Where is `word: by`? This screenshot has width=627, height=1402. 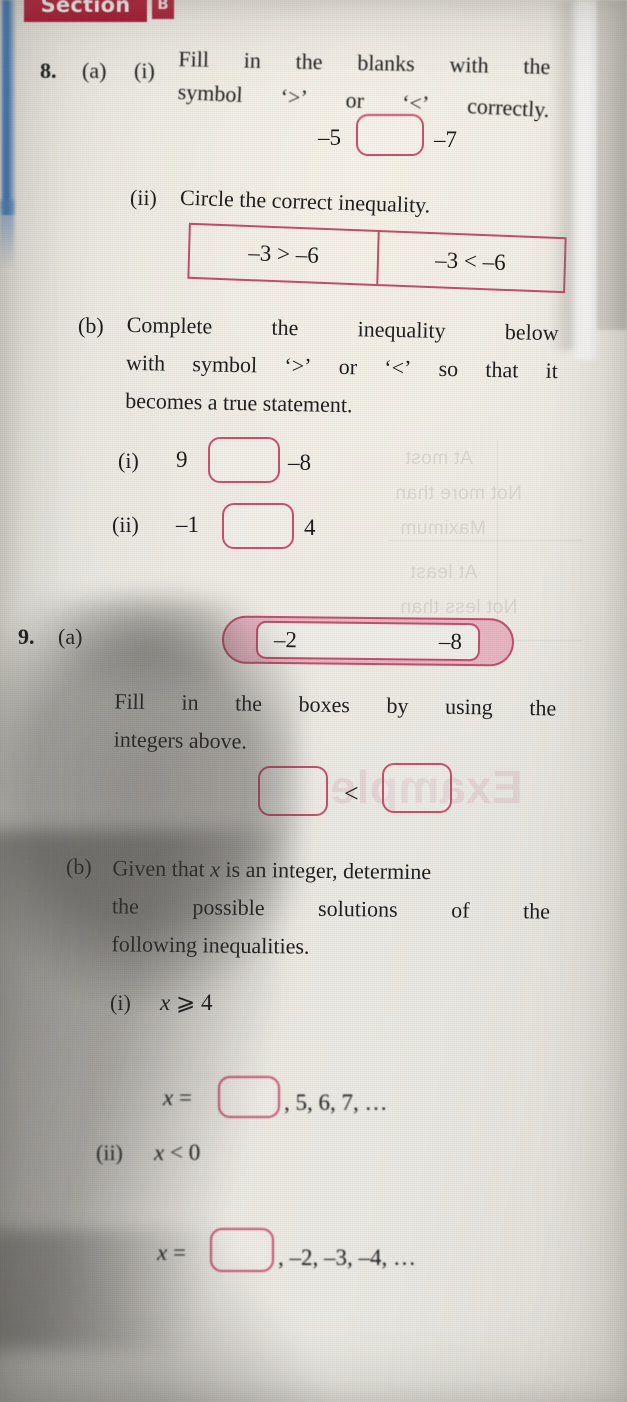 word: by is located at coordinates (397, 705).